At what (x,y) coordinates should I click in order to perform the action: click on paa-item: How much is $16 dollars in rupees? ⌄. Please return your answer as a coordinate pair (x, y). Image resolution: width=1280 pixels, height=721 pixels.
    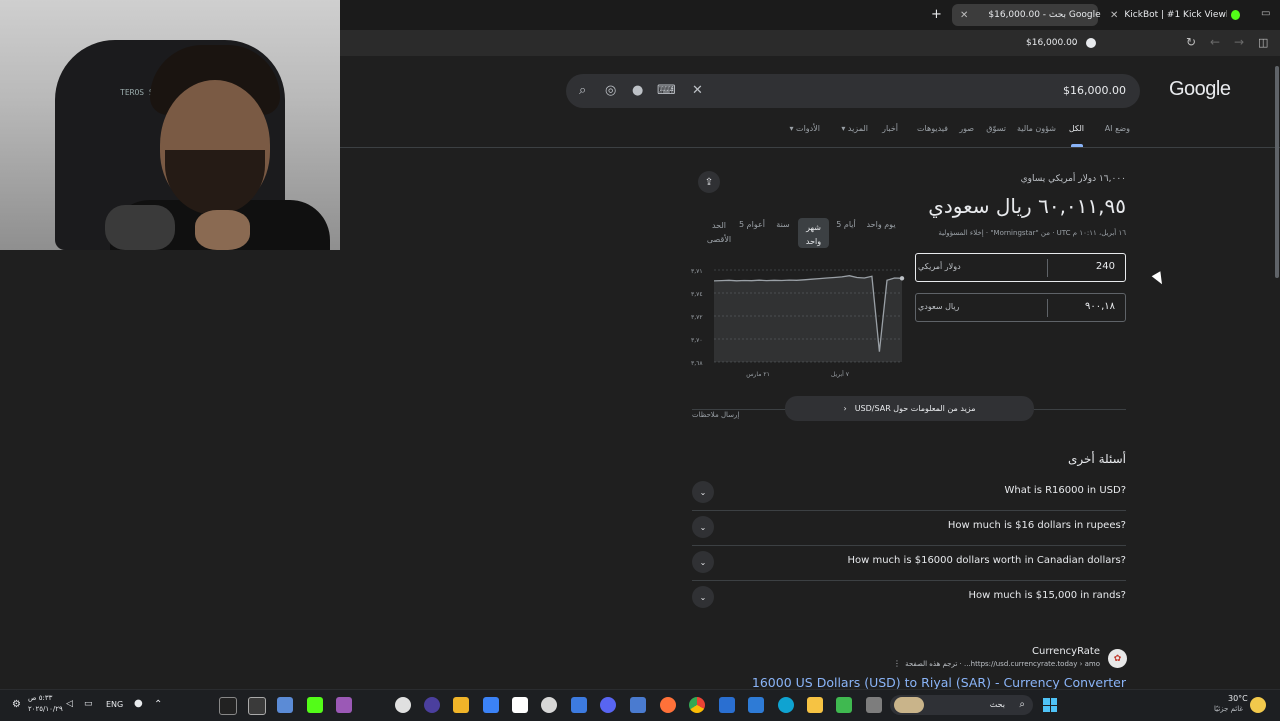
    Looking at the image, I should click on (909, 528).